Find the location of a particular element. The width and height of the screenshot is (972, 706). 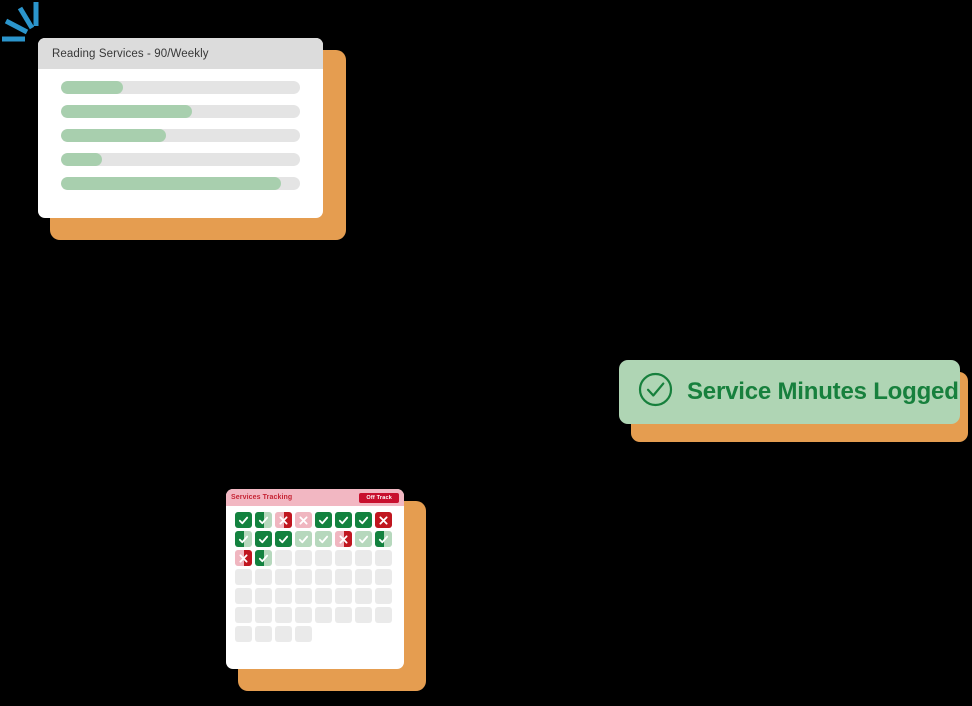

services-tracking-grid is located at coordinates (315, 574).